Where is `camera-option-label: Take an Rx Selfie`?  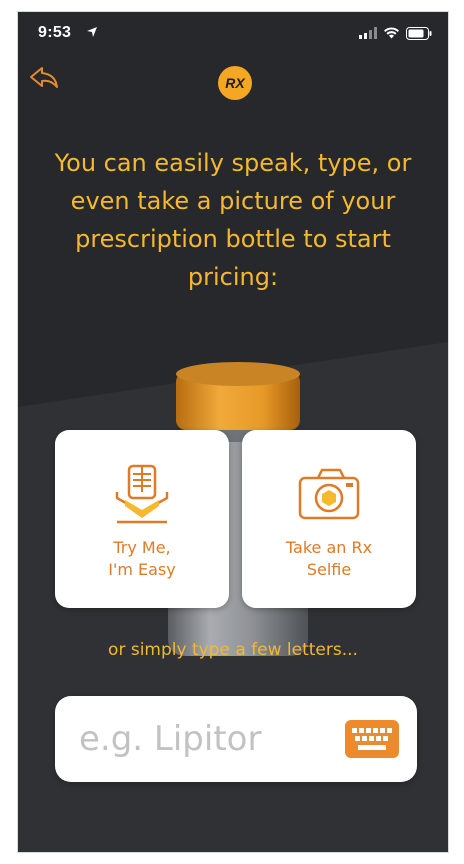 camera-option-label: Take an Rx Selfie is located at coordinates (329, 558).